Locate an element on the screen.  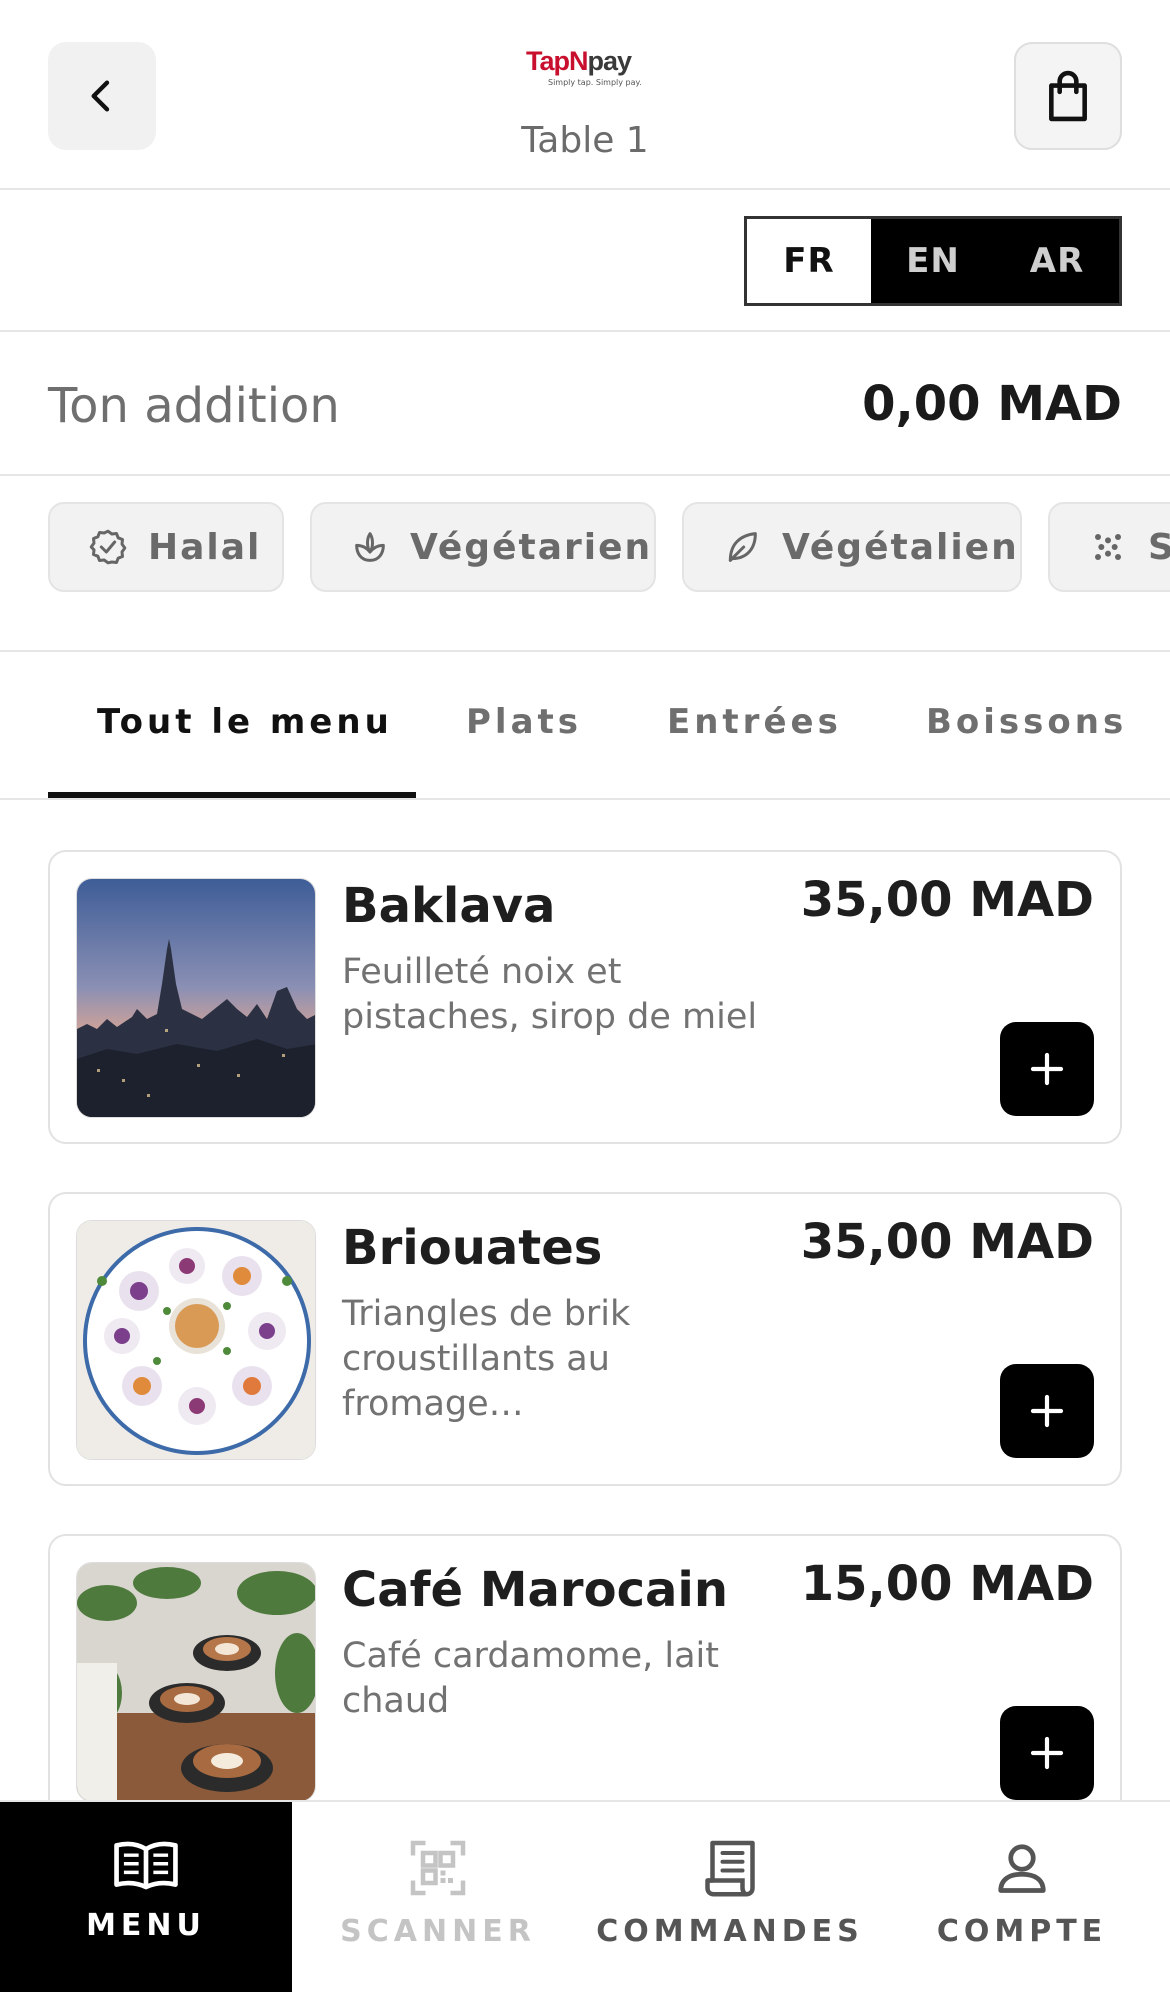
filter-chip-vegan: Végétalien is located at coordinates (852, 547).